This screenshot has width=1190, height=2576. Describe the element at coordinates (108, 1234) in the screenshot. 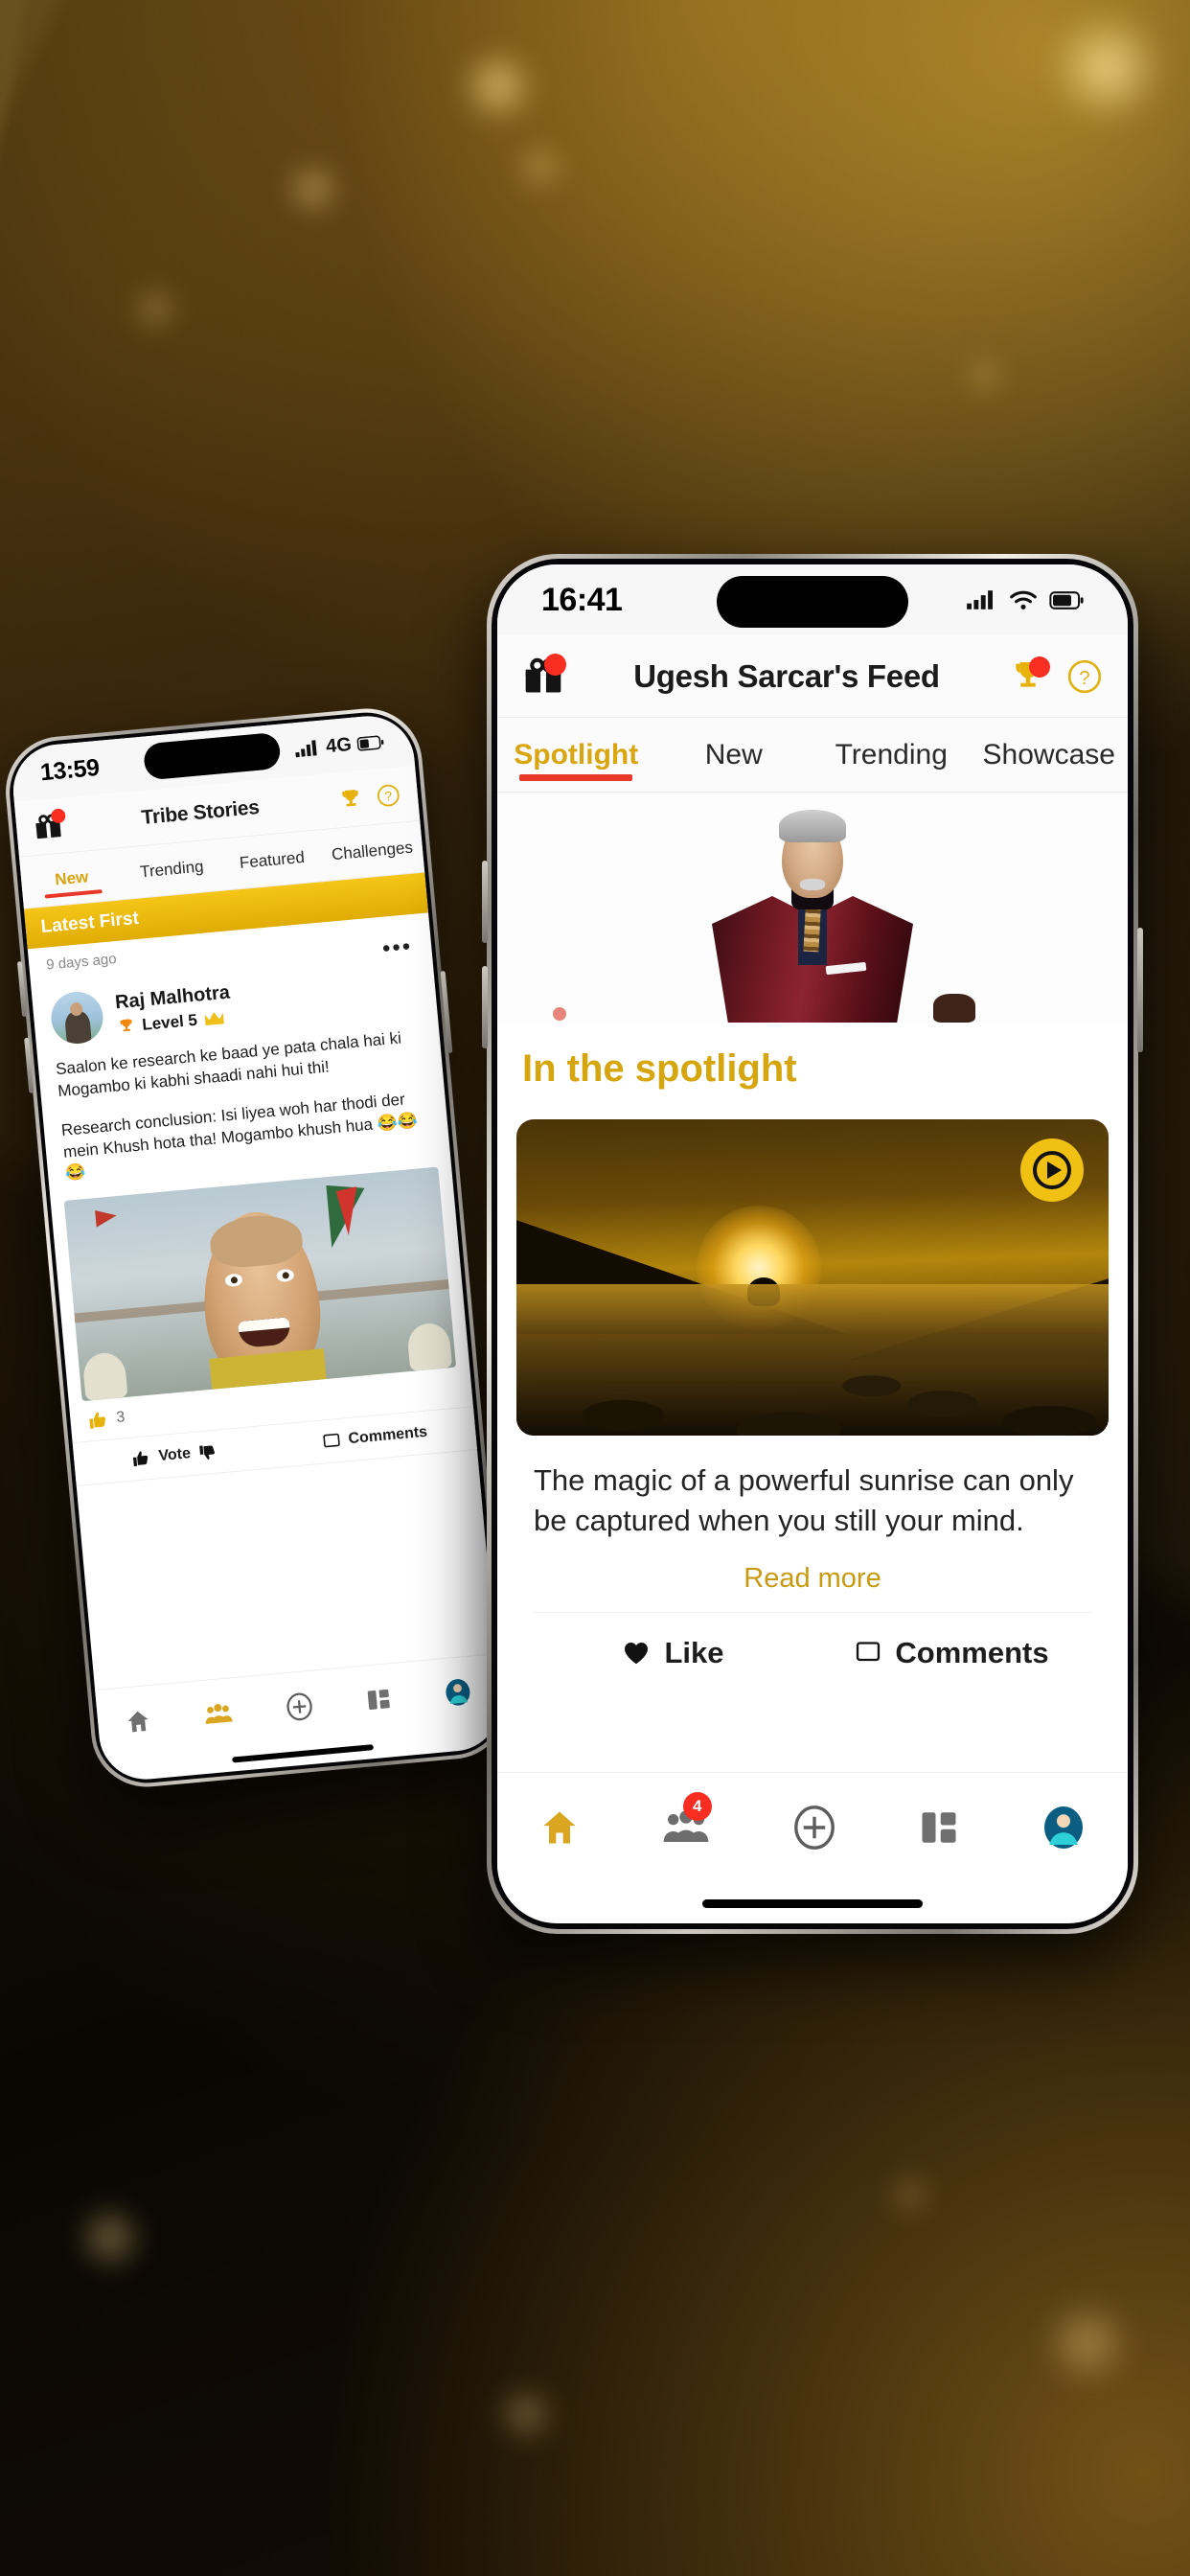

I see `decor-flag` at that location.